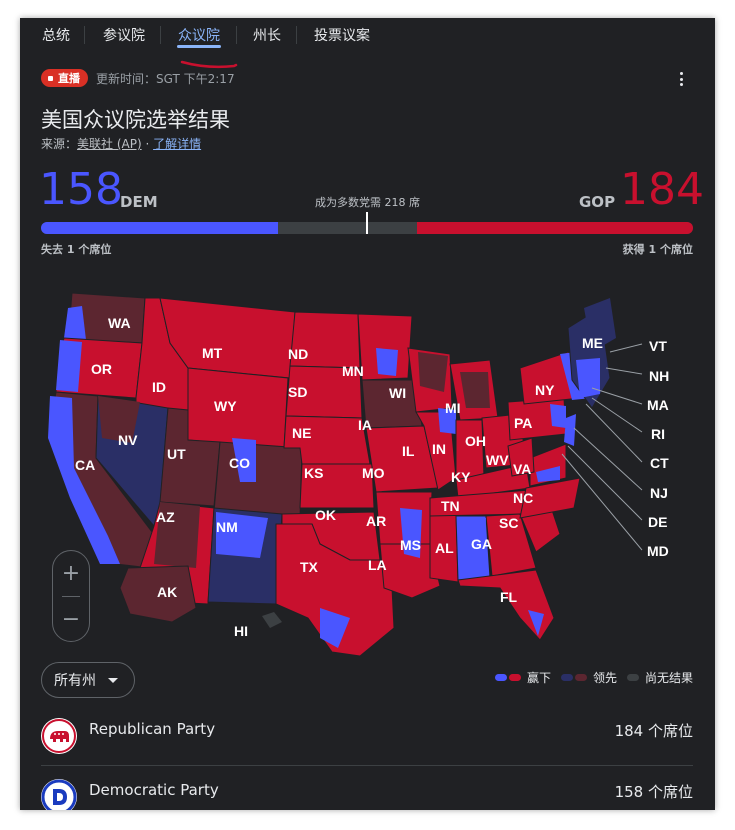 This screenshot has width=735, height=830. Describe the element at coordinates (177, 144) in the screenshot. I see `learn-more-link: 了解详情` at that location.